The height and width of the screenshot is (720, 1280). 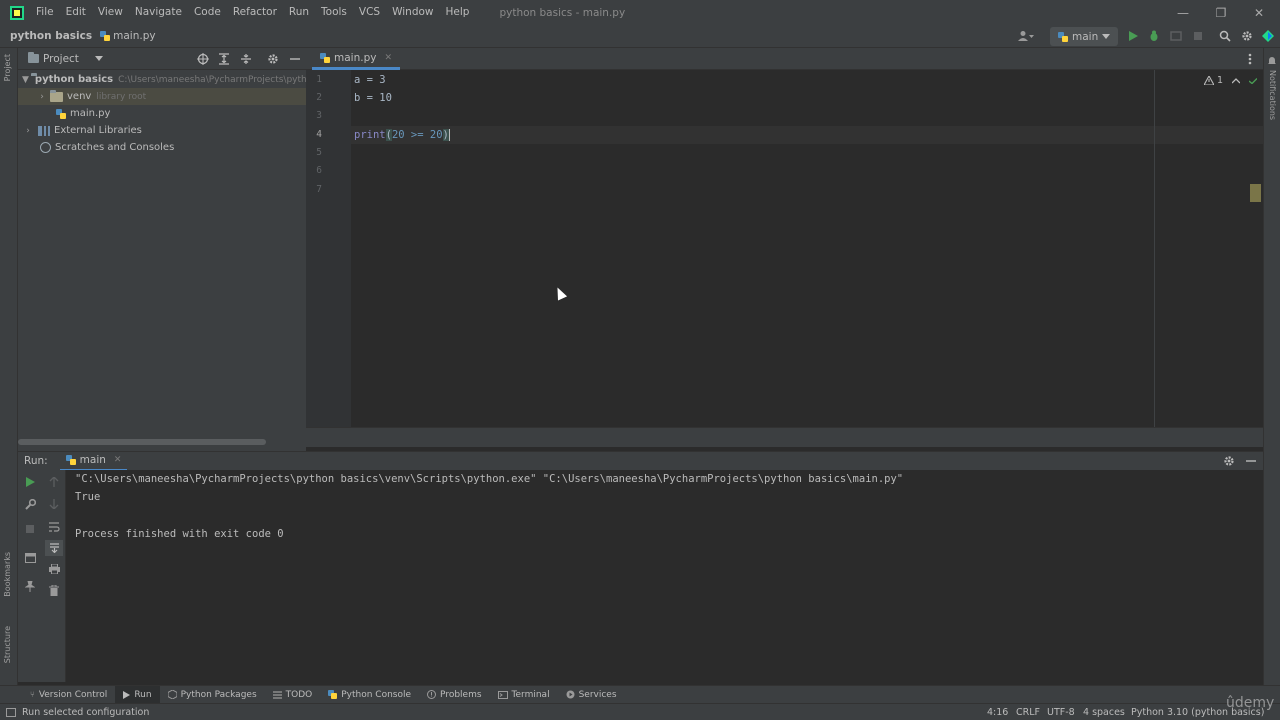 I want to click on bell-icon, so click(x=1272, y=61).